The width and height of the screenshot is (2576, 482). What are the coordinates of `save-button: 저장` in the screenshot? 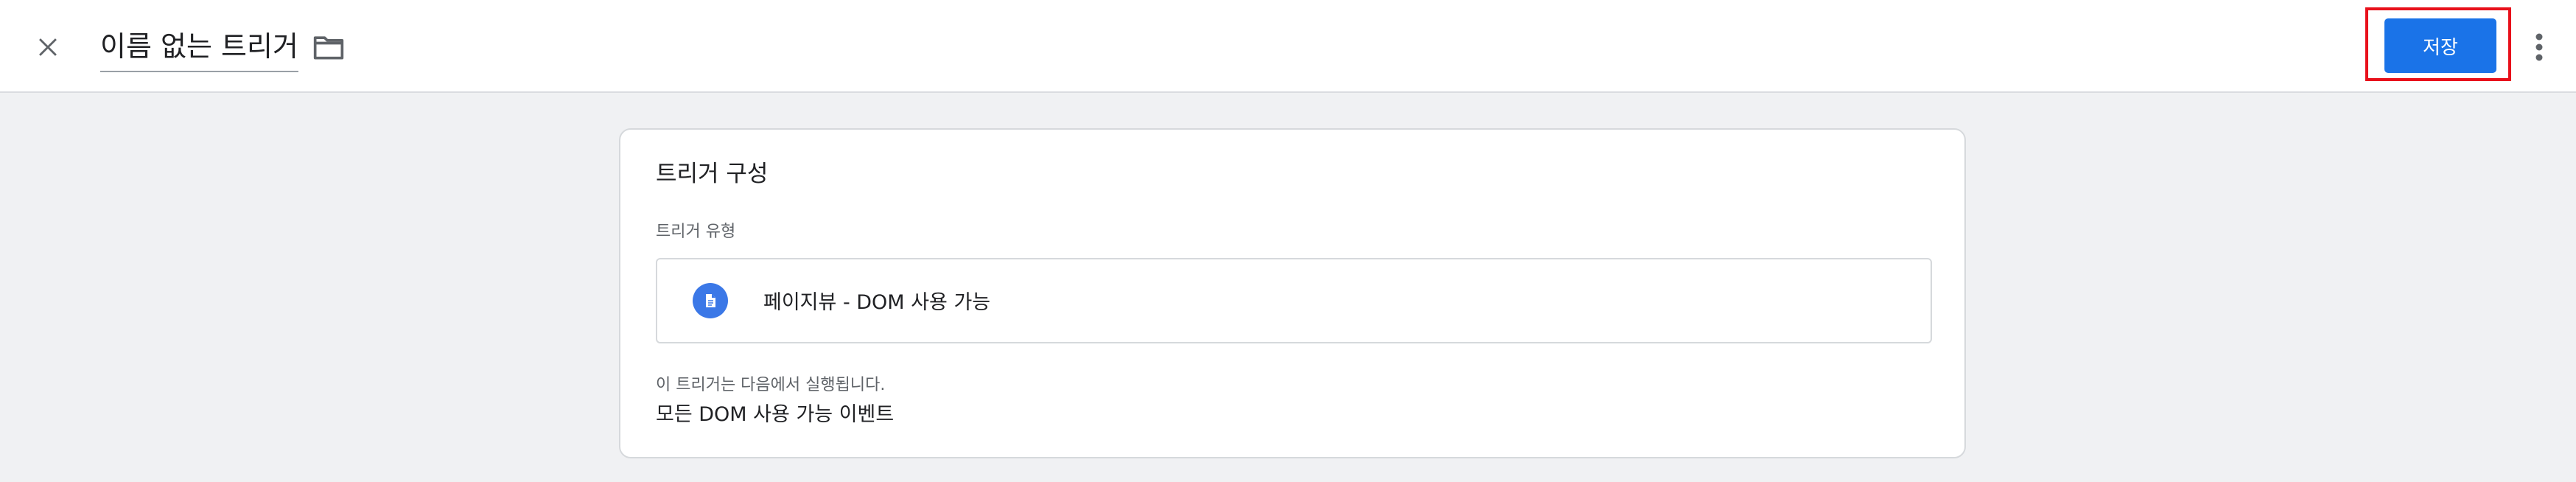 It's located at (2440, 45).